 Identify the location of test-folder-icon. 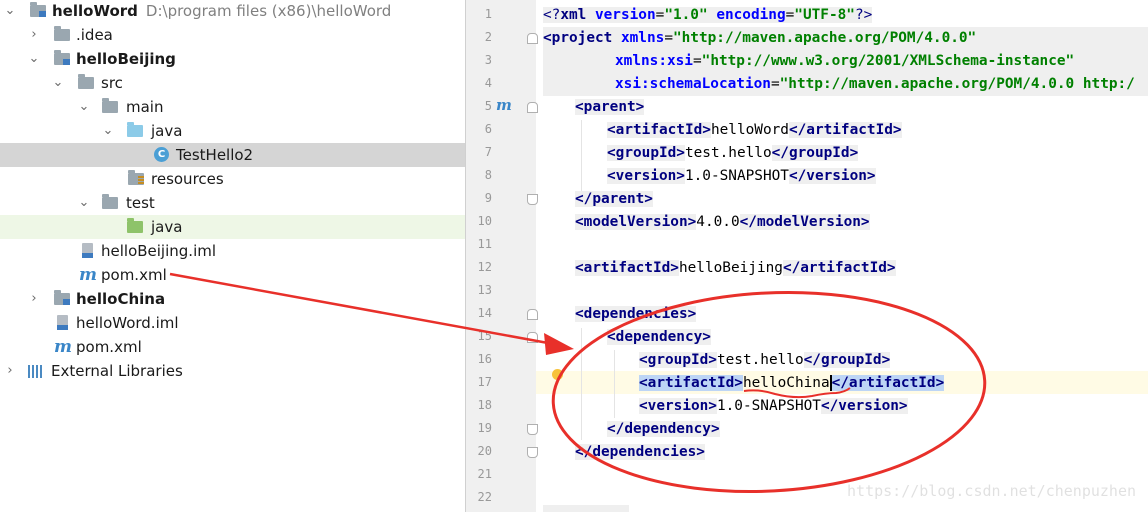
(135, 225).